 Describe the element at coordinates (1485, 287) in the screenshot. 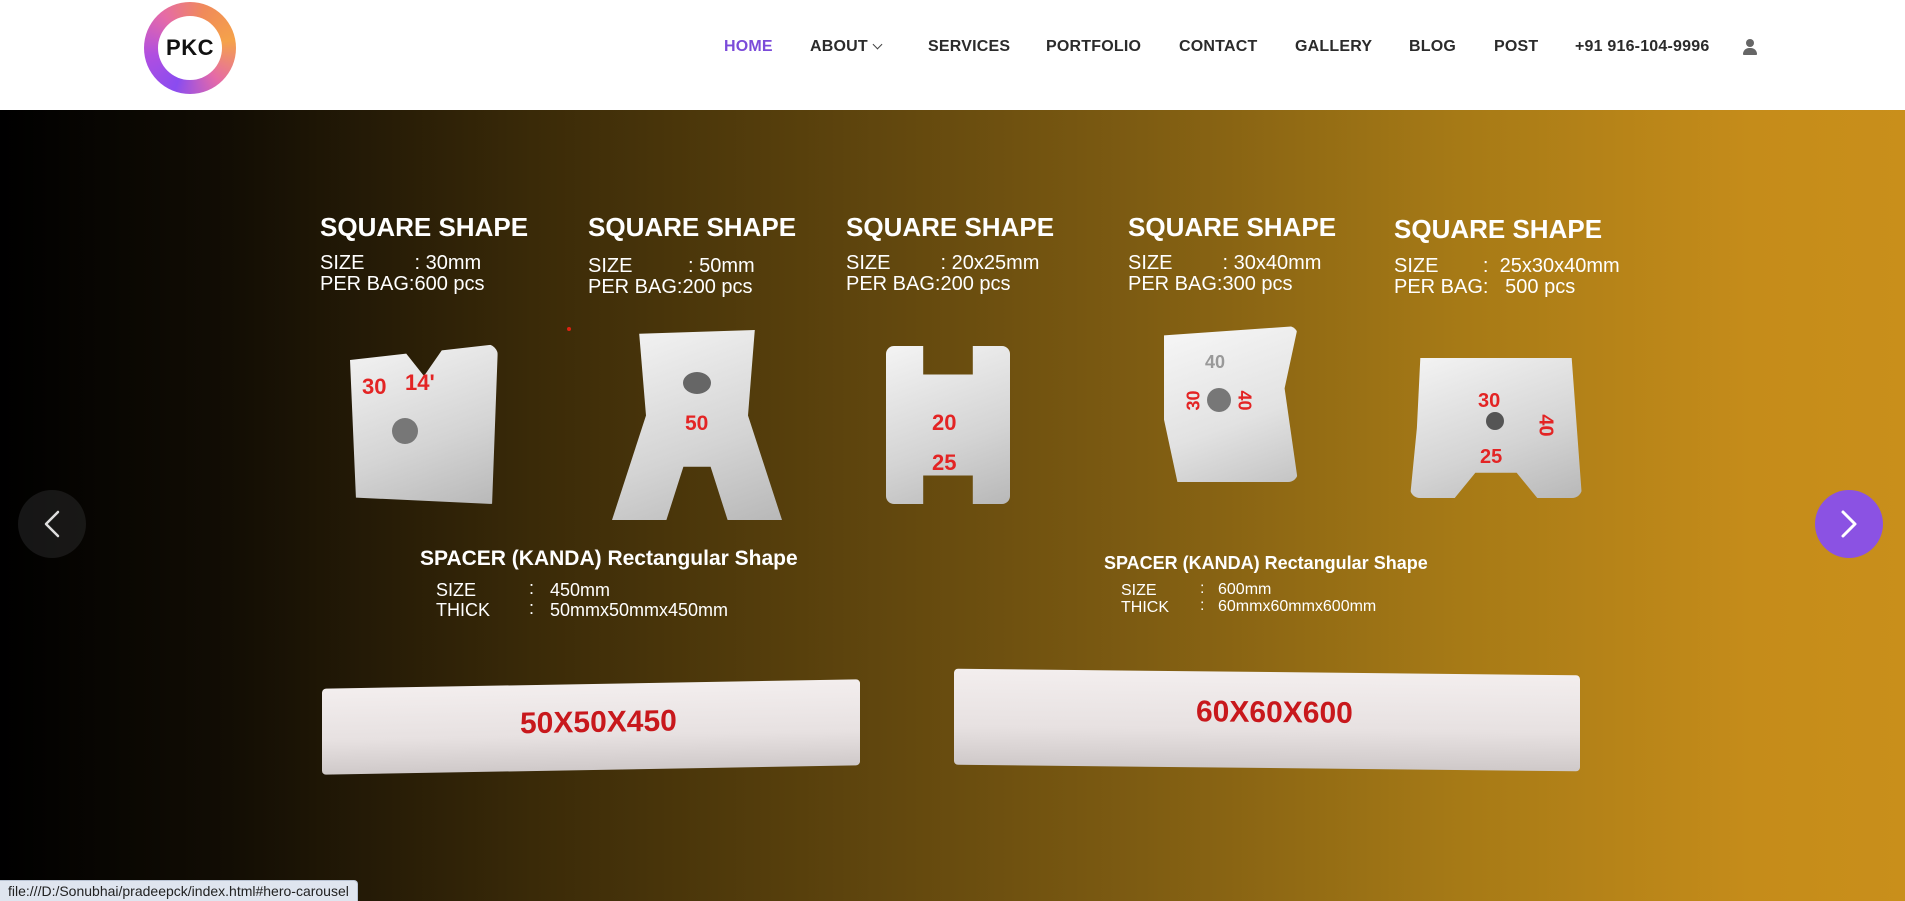

I see `product-per-bag: PER BAG: 500 pcs` at that location.